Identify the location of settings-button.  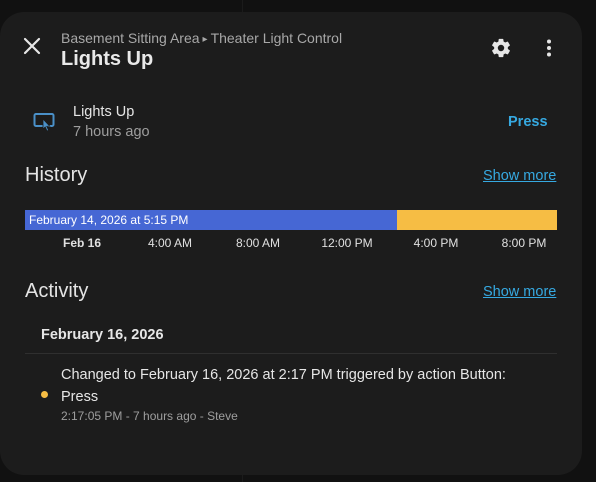
(501, 48).